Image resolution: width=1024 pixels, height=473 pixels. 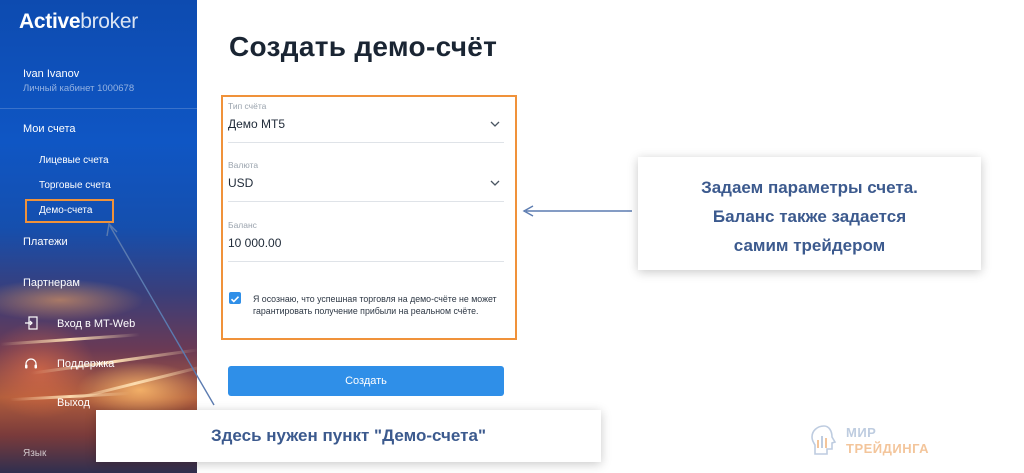 I want to click on user-name: Ivan Ivanov, so click(x=51, y=74).